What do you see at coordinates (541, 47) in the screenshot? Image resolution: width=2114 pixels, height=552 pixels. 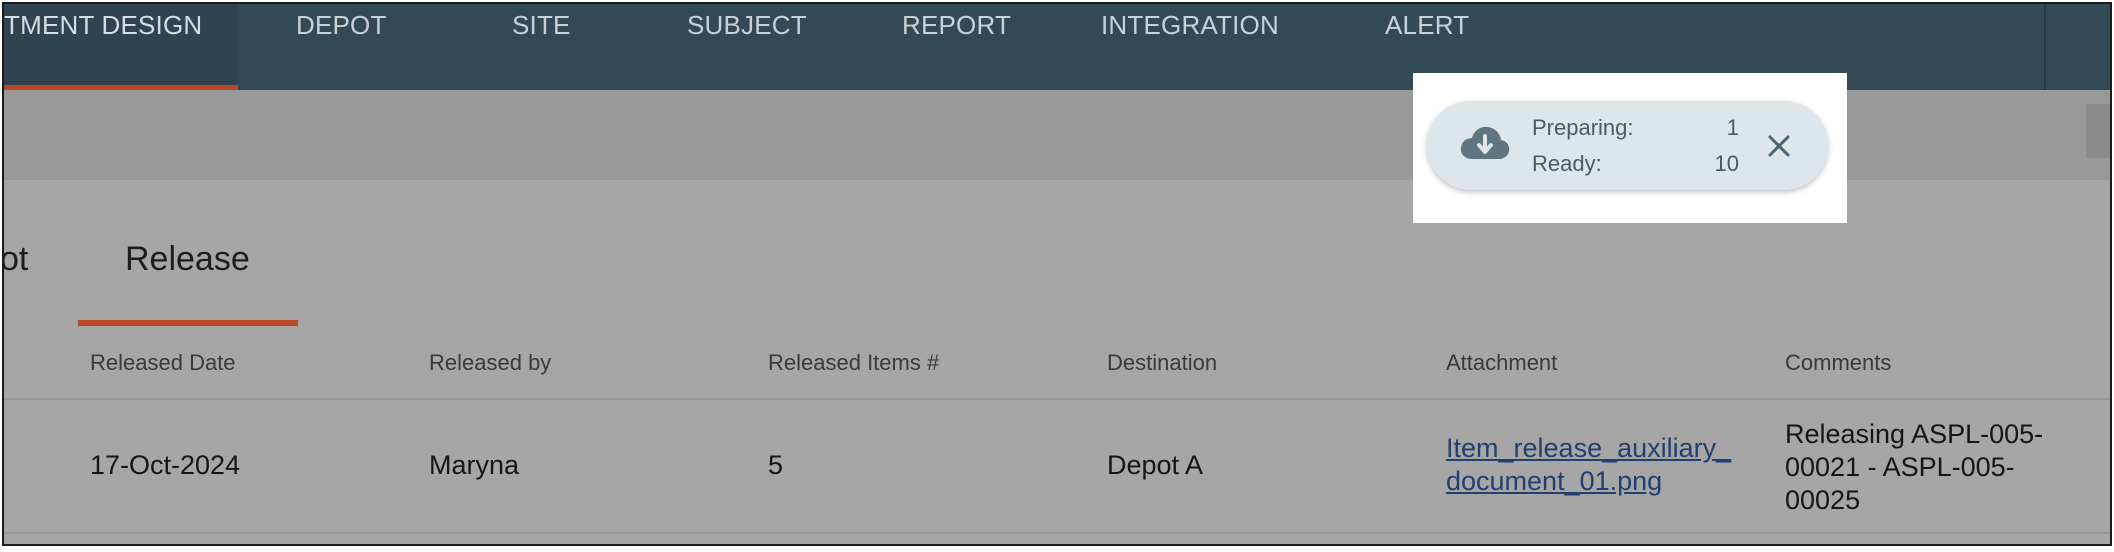 I see `nav-item-site: SITE` at bounding box center [541, 47].